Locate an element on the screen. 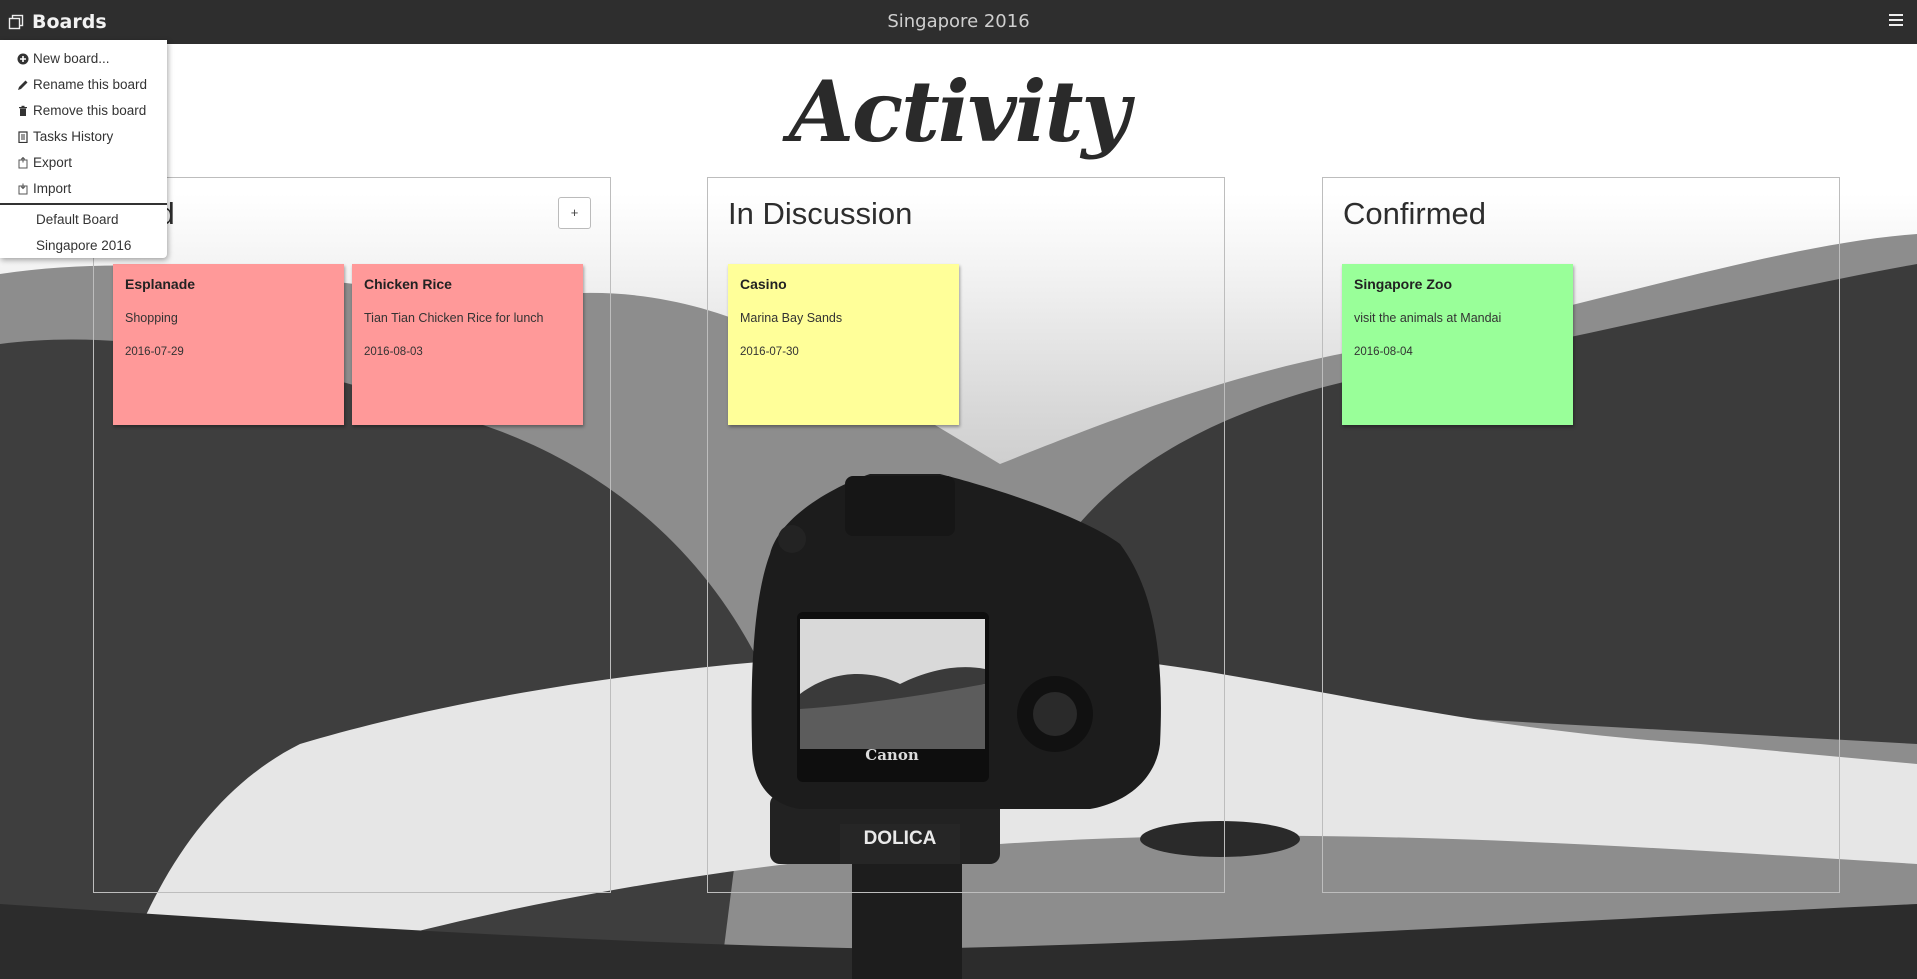 Image resolution: width=1917 pixels, height=979 pixels. card-title: Chicken Rice is located at coordinates (408, 284).